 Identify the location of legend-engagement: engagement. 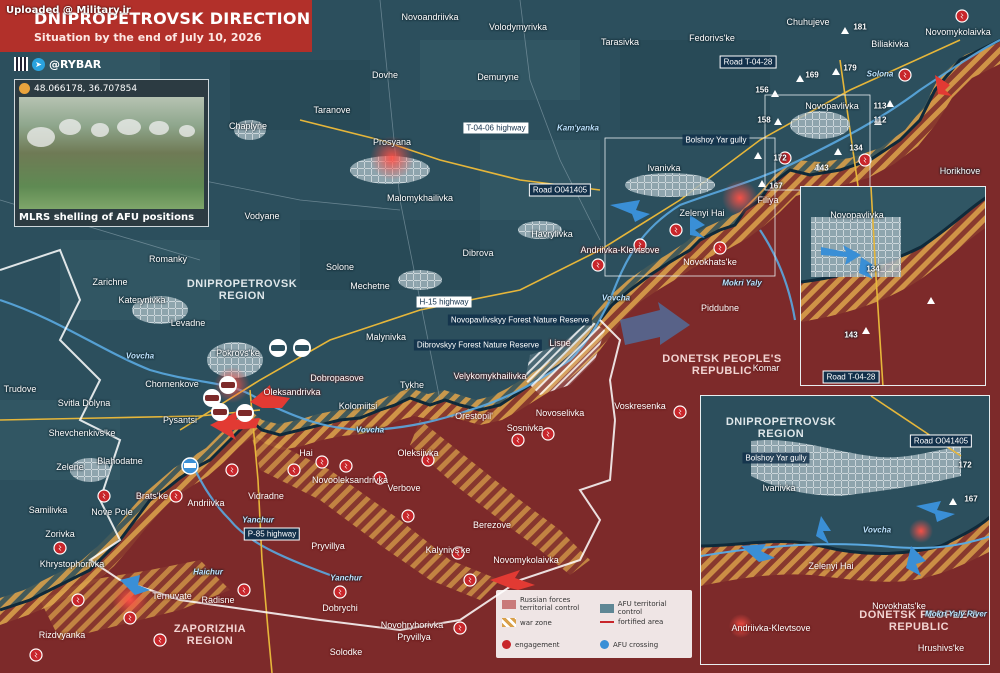
(531, 644).